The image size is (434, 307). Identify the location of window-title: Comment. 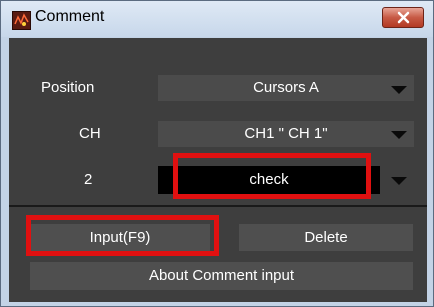
(70, 16).